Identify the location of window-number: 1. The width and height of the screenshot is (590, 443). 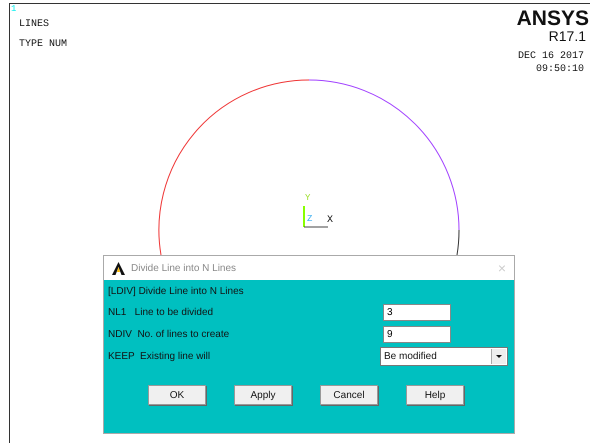
(13, 9).